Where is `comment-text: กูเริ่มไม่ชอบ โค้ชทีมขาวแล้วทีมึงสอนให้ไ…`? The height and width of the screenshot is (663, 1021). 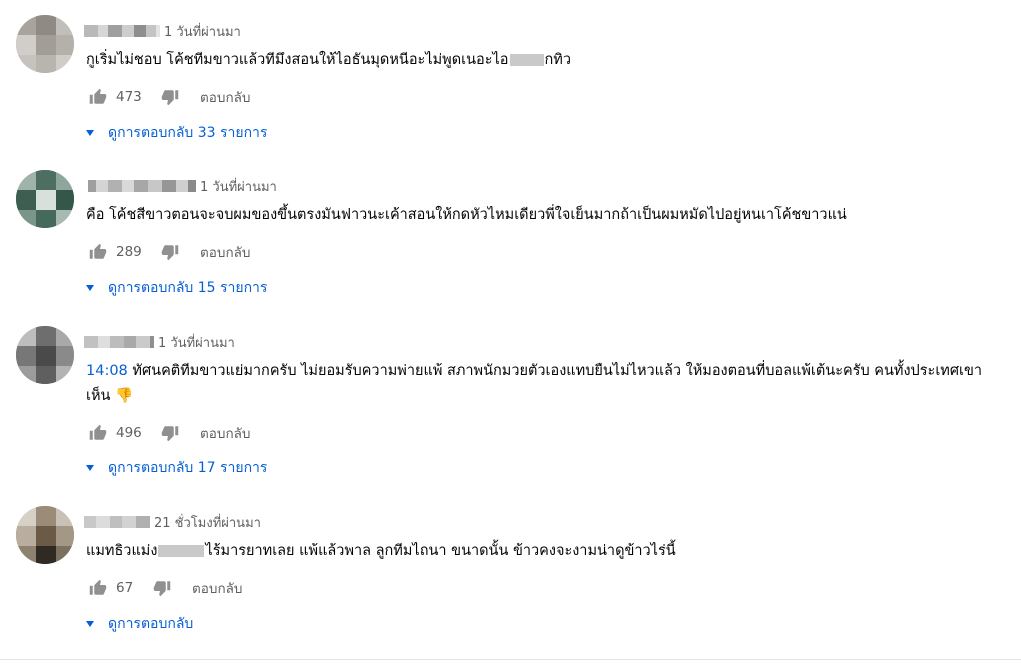 comment-text: กูเริ่มไม่ชอบ โค้ชทีมขาวแล้วทีมึงสอนให้ไ… is located at coordinates (546, 60).